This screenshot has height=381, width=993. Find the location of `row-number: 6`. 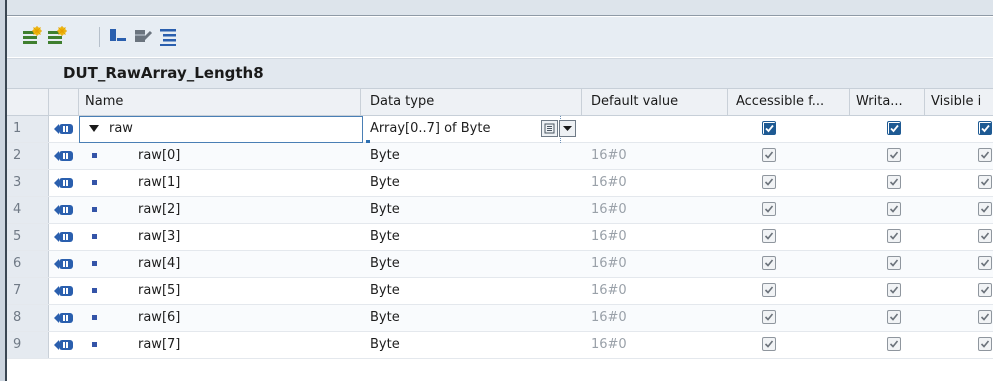

row-number: 6 is located at coordinates (28, 264).